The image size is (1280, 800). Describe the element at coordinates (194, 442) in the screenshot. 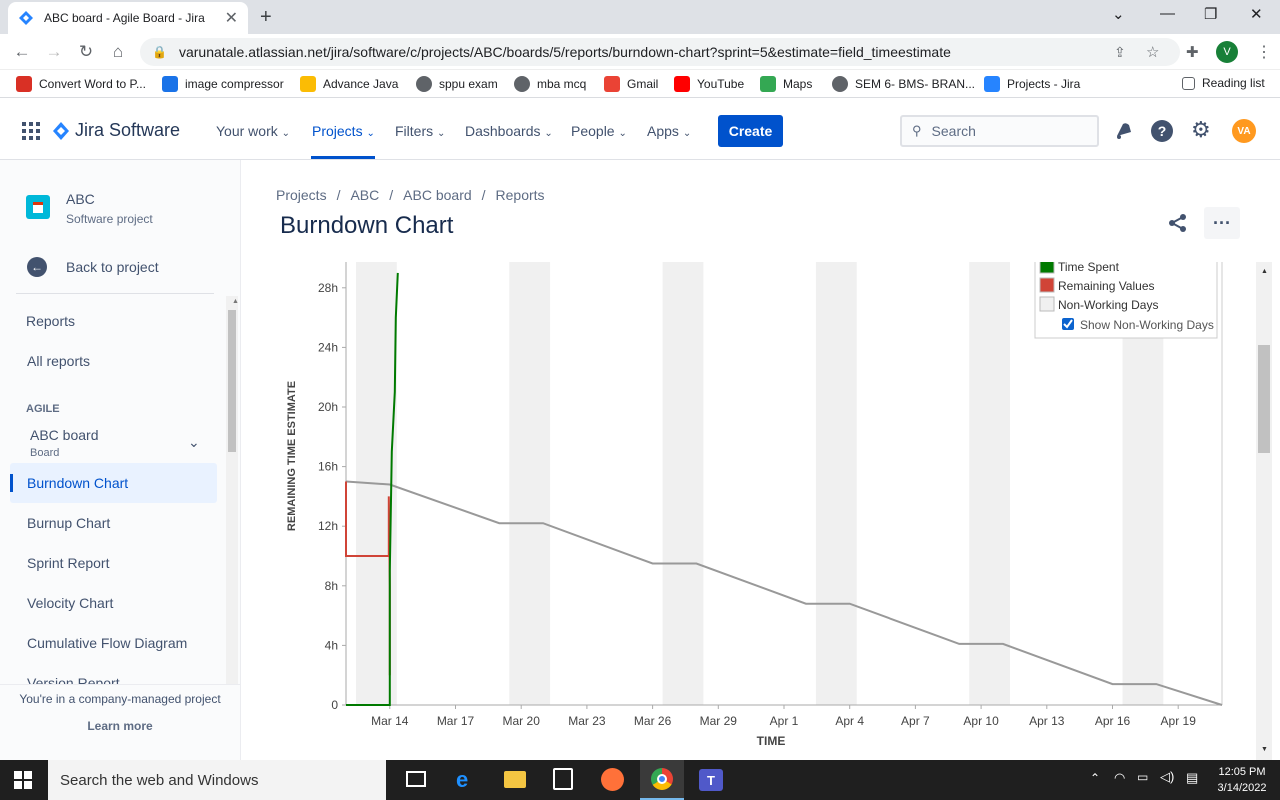

I see `chevron-down-icon: ⌄` at that location.